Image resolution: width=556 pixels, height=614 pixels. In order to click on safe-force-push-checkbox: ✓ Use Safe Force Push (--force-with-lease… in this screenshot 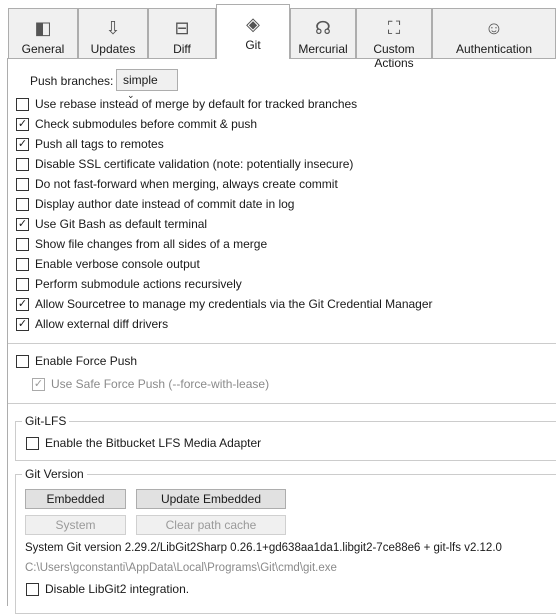, I will do `click(150, 384)`.